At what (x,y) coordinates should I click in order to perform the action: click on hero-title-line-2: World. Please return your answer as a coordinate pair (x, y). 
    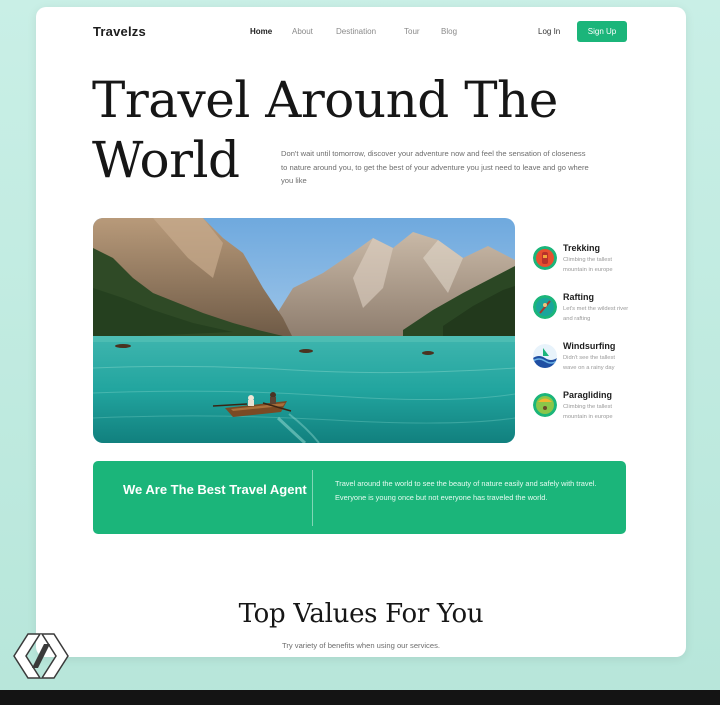
    Looking at the image, I should click on (166, 160).